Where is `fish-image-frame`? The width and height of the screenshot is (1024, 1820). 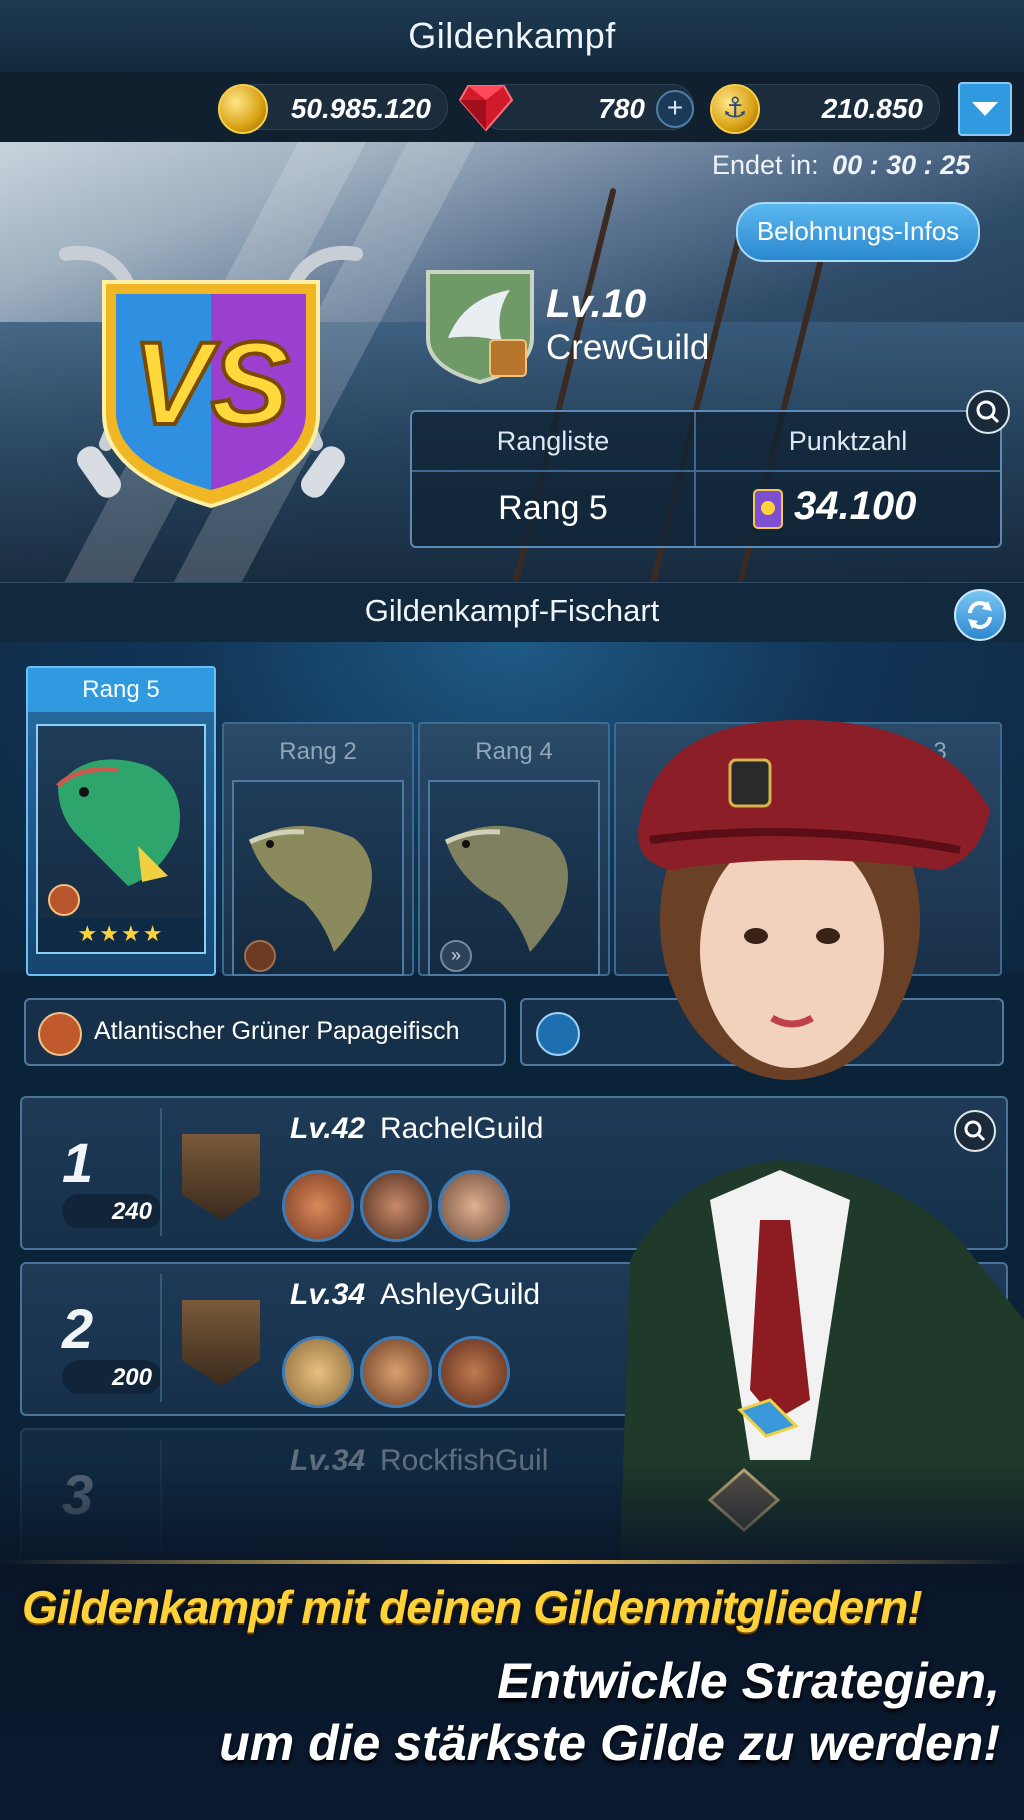 fish-image-frame is located at coordinates (318, 878).